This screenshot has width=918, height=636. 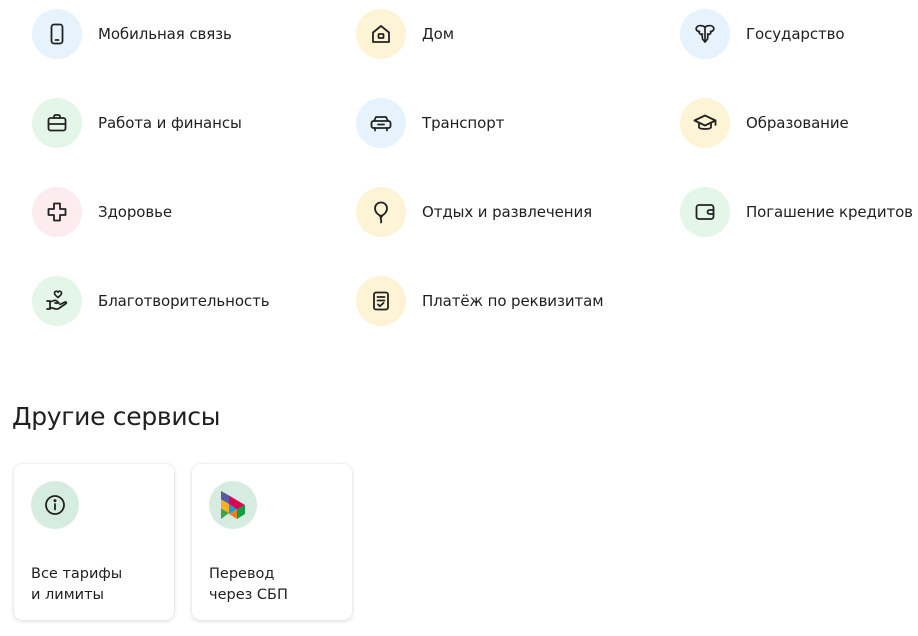 I want to click on card-label-line1: Перевод, so click(x=242, y=574).